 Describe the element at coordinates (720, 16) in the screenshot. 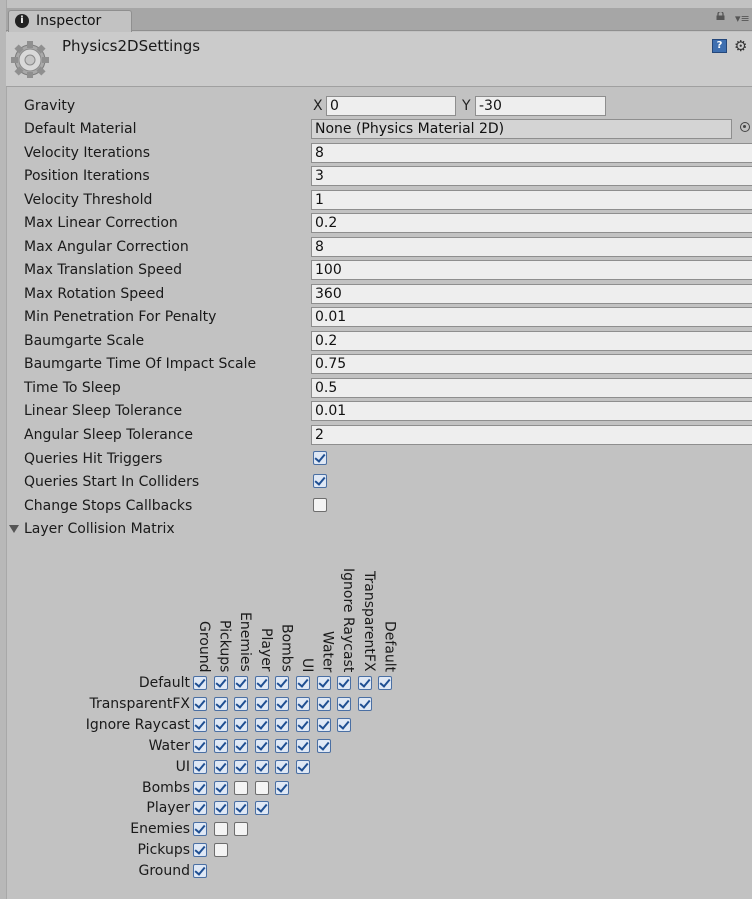

I see `lock-icon` at that location.